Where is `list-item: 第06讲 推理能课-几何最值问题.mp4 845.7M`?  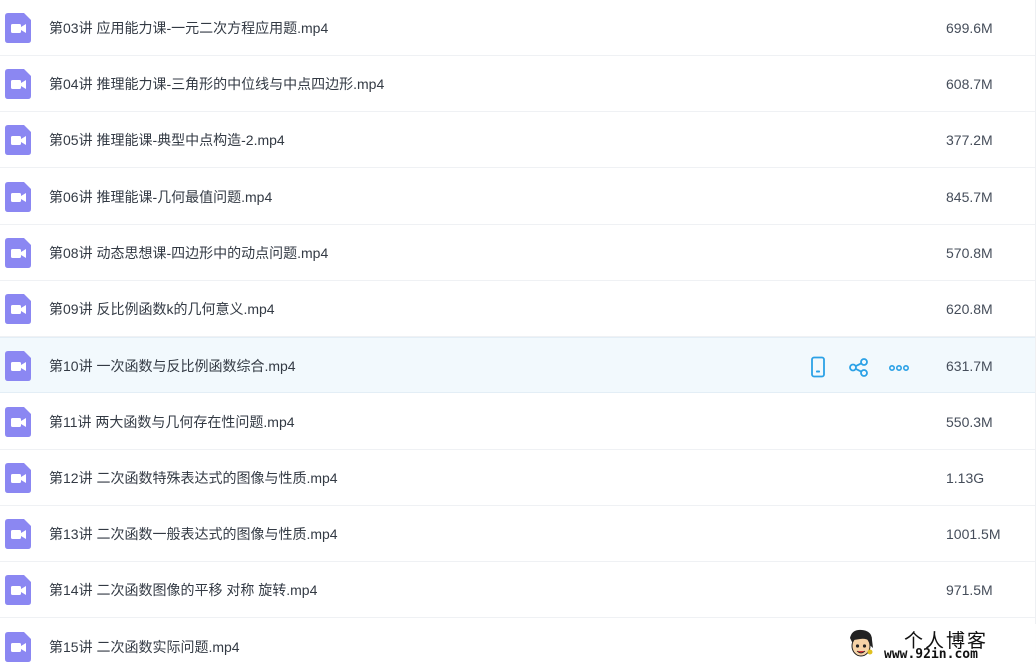 list-item: 第06讲 推理能课-几何最值问题.mp4 845.7M is located at coordinates (517, 197).